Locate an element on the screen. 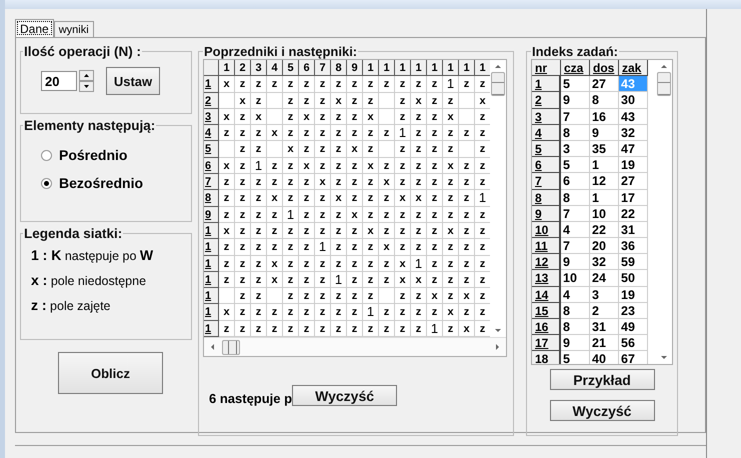 This screenshot has height=458, width=741. table-cell: 19 is located at coordinates (633, 165).